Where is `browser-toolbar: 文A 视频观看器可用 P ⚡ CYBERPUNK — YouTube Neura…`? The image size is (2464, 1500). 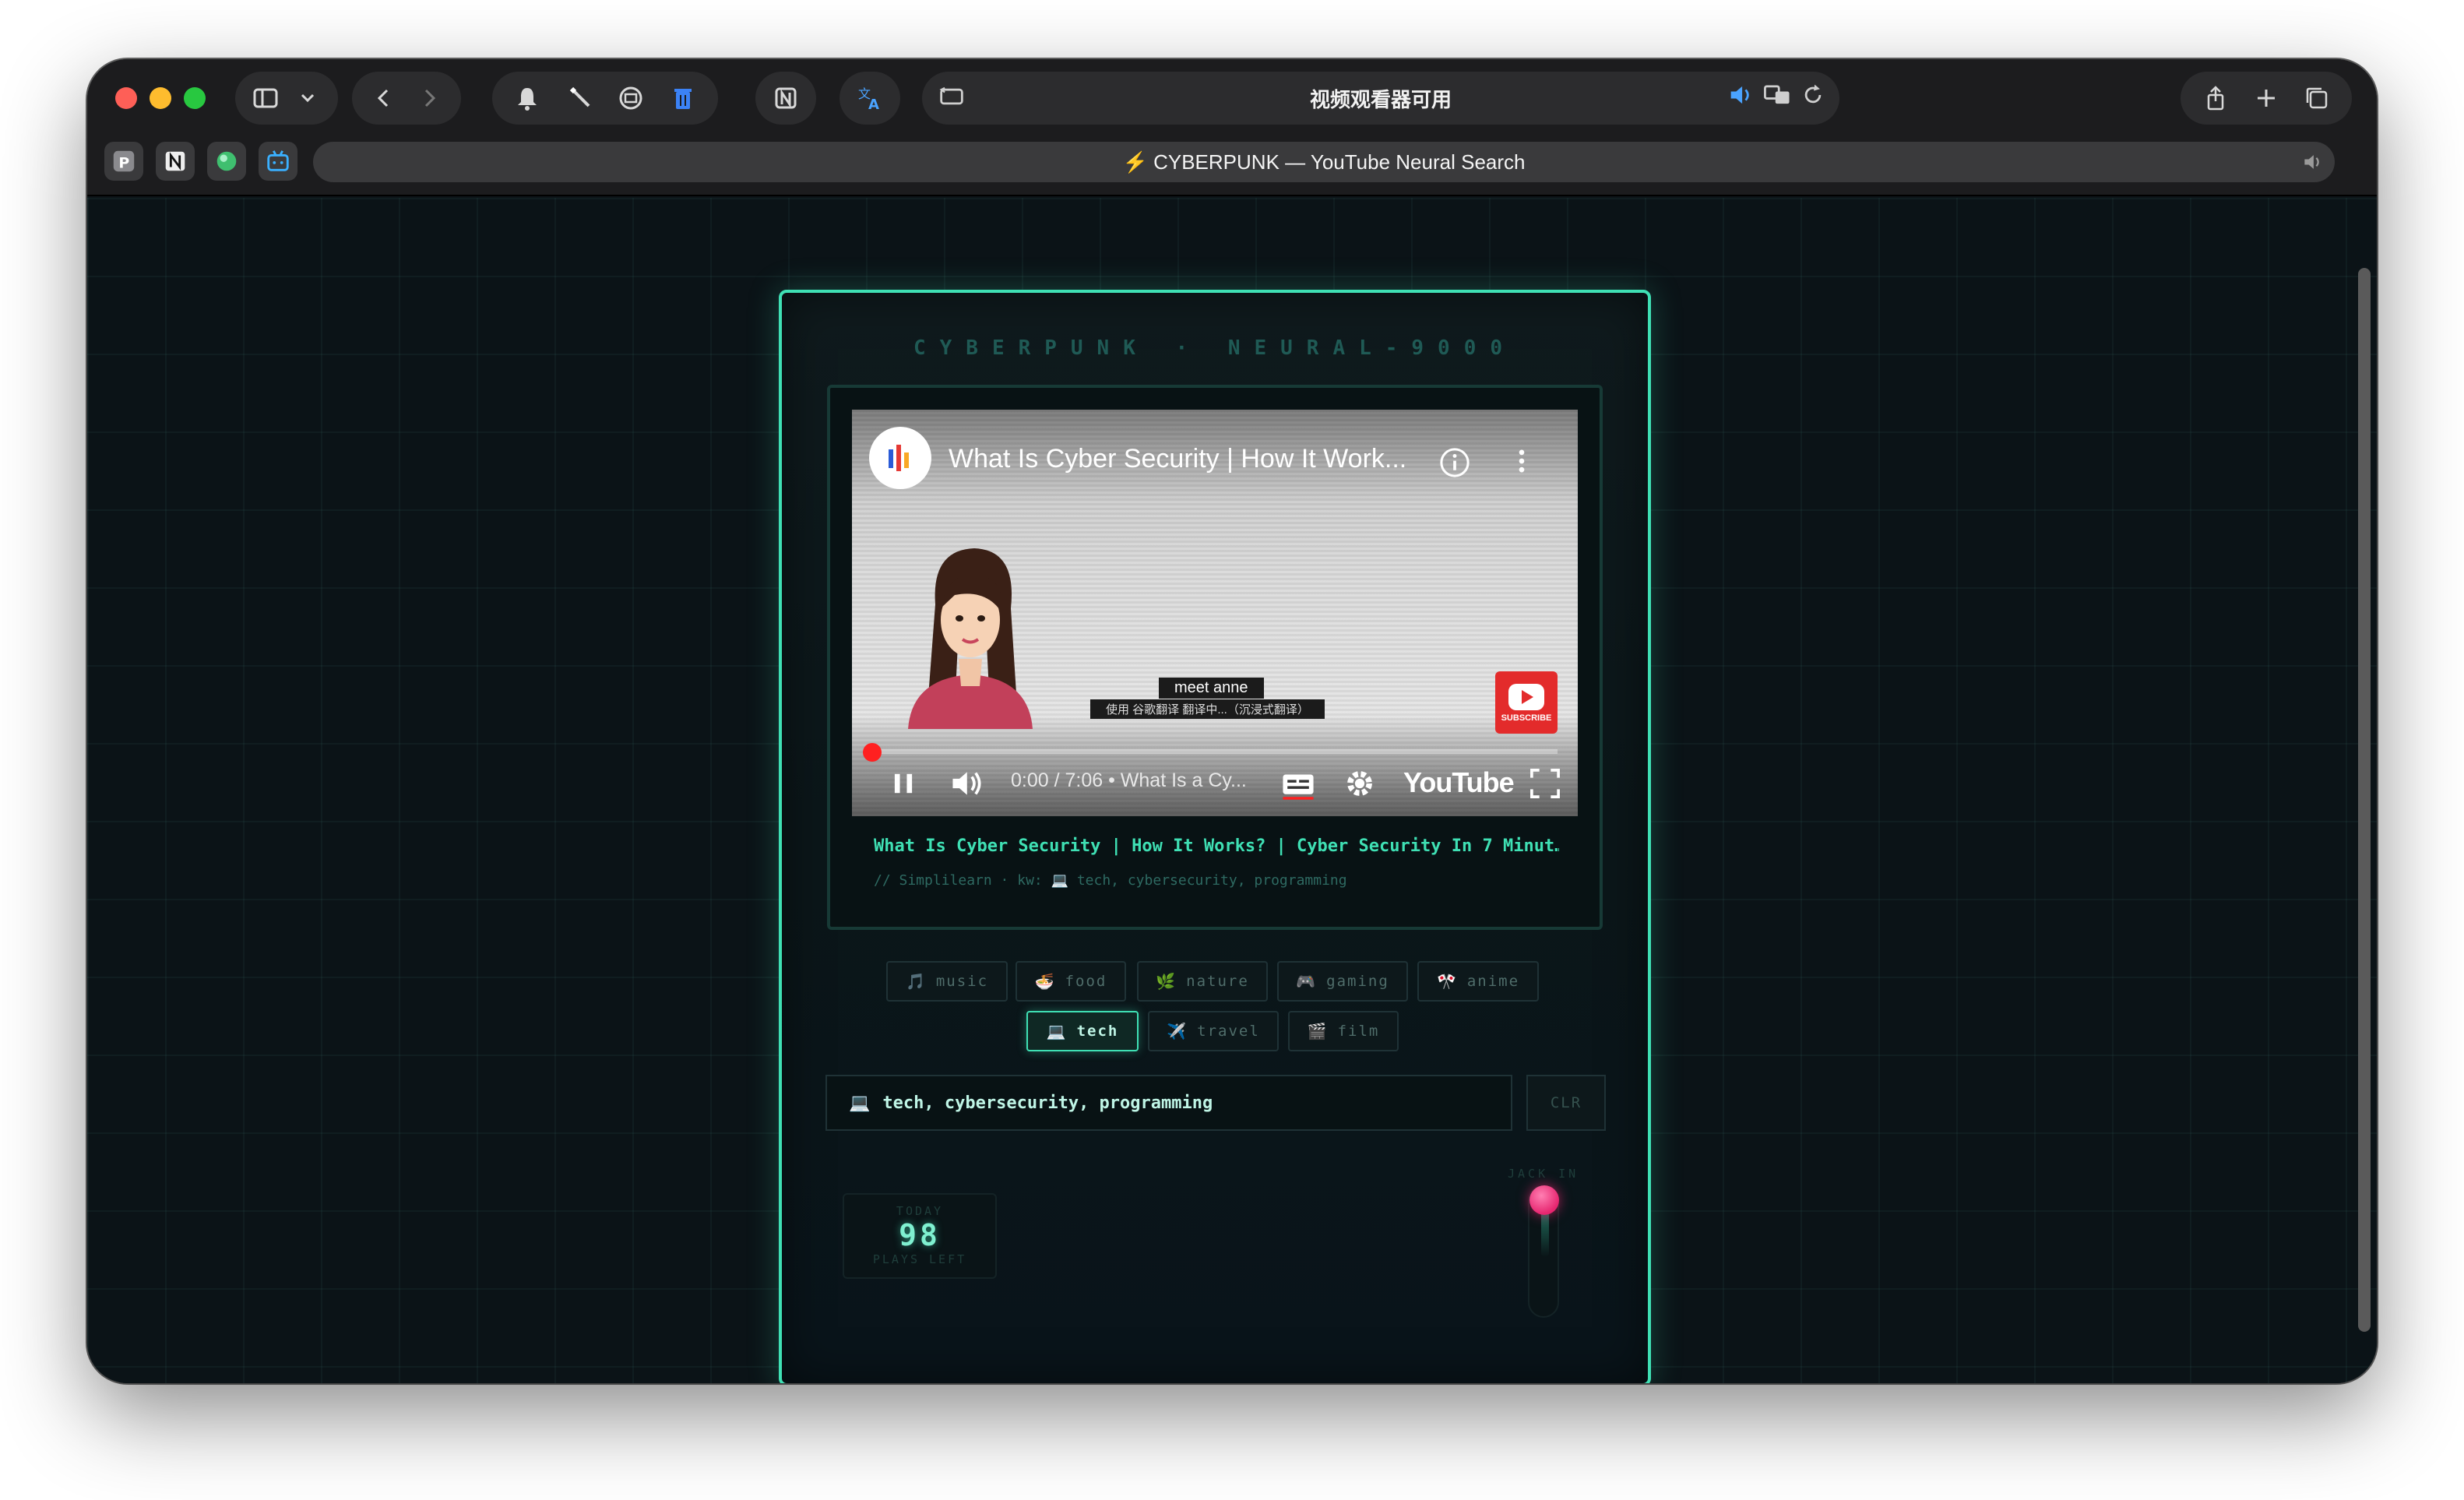
browser-toolbar: 文A 视频观看器可用 P ⚡ CYBERPUNK — YouTube Neura… is located at coordinates (1232, 127).